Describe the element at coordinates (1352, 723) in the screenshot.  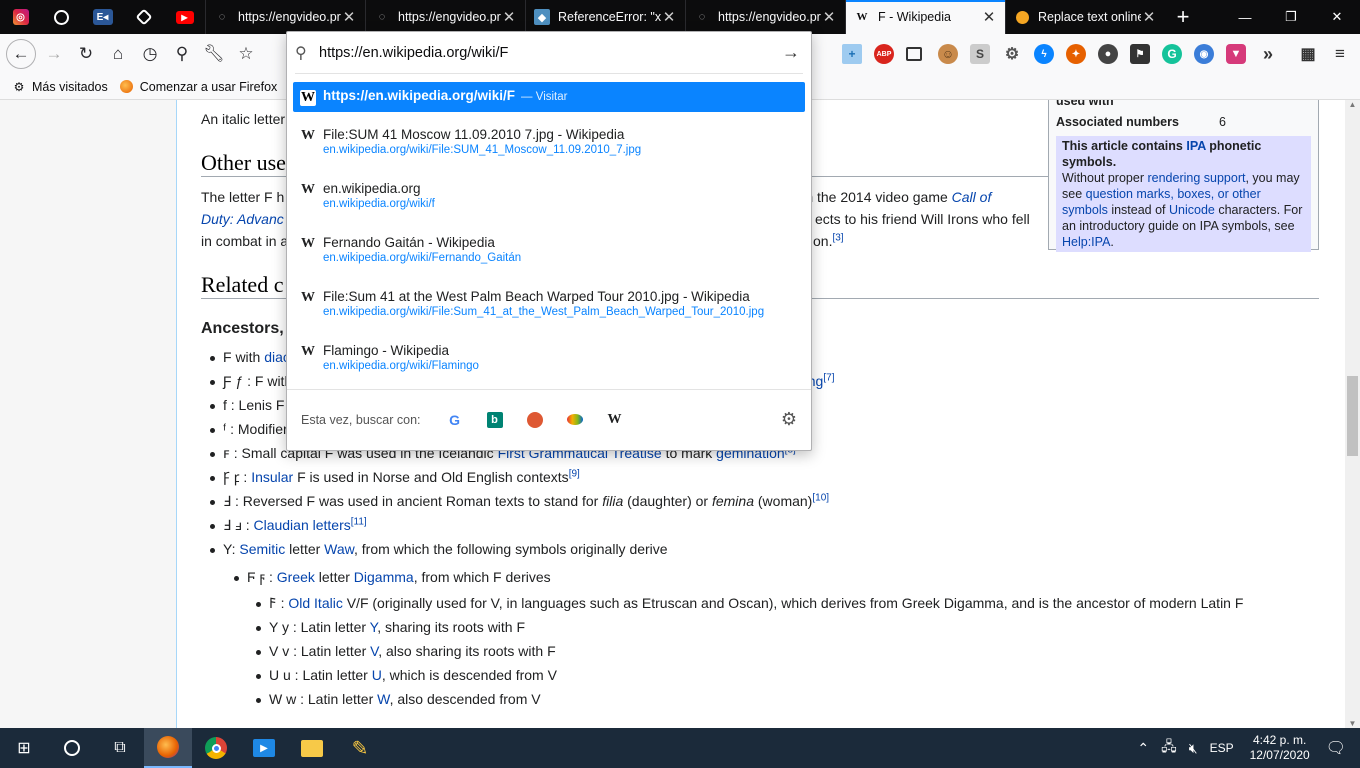
I see `scroll-down-icon: ▼` at that location.